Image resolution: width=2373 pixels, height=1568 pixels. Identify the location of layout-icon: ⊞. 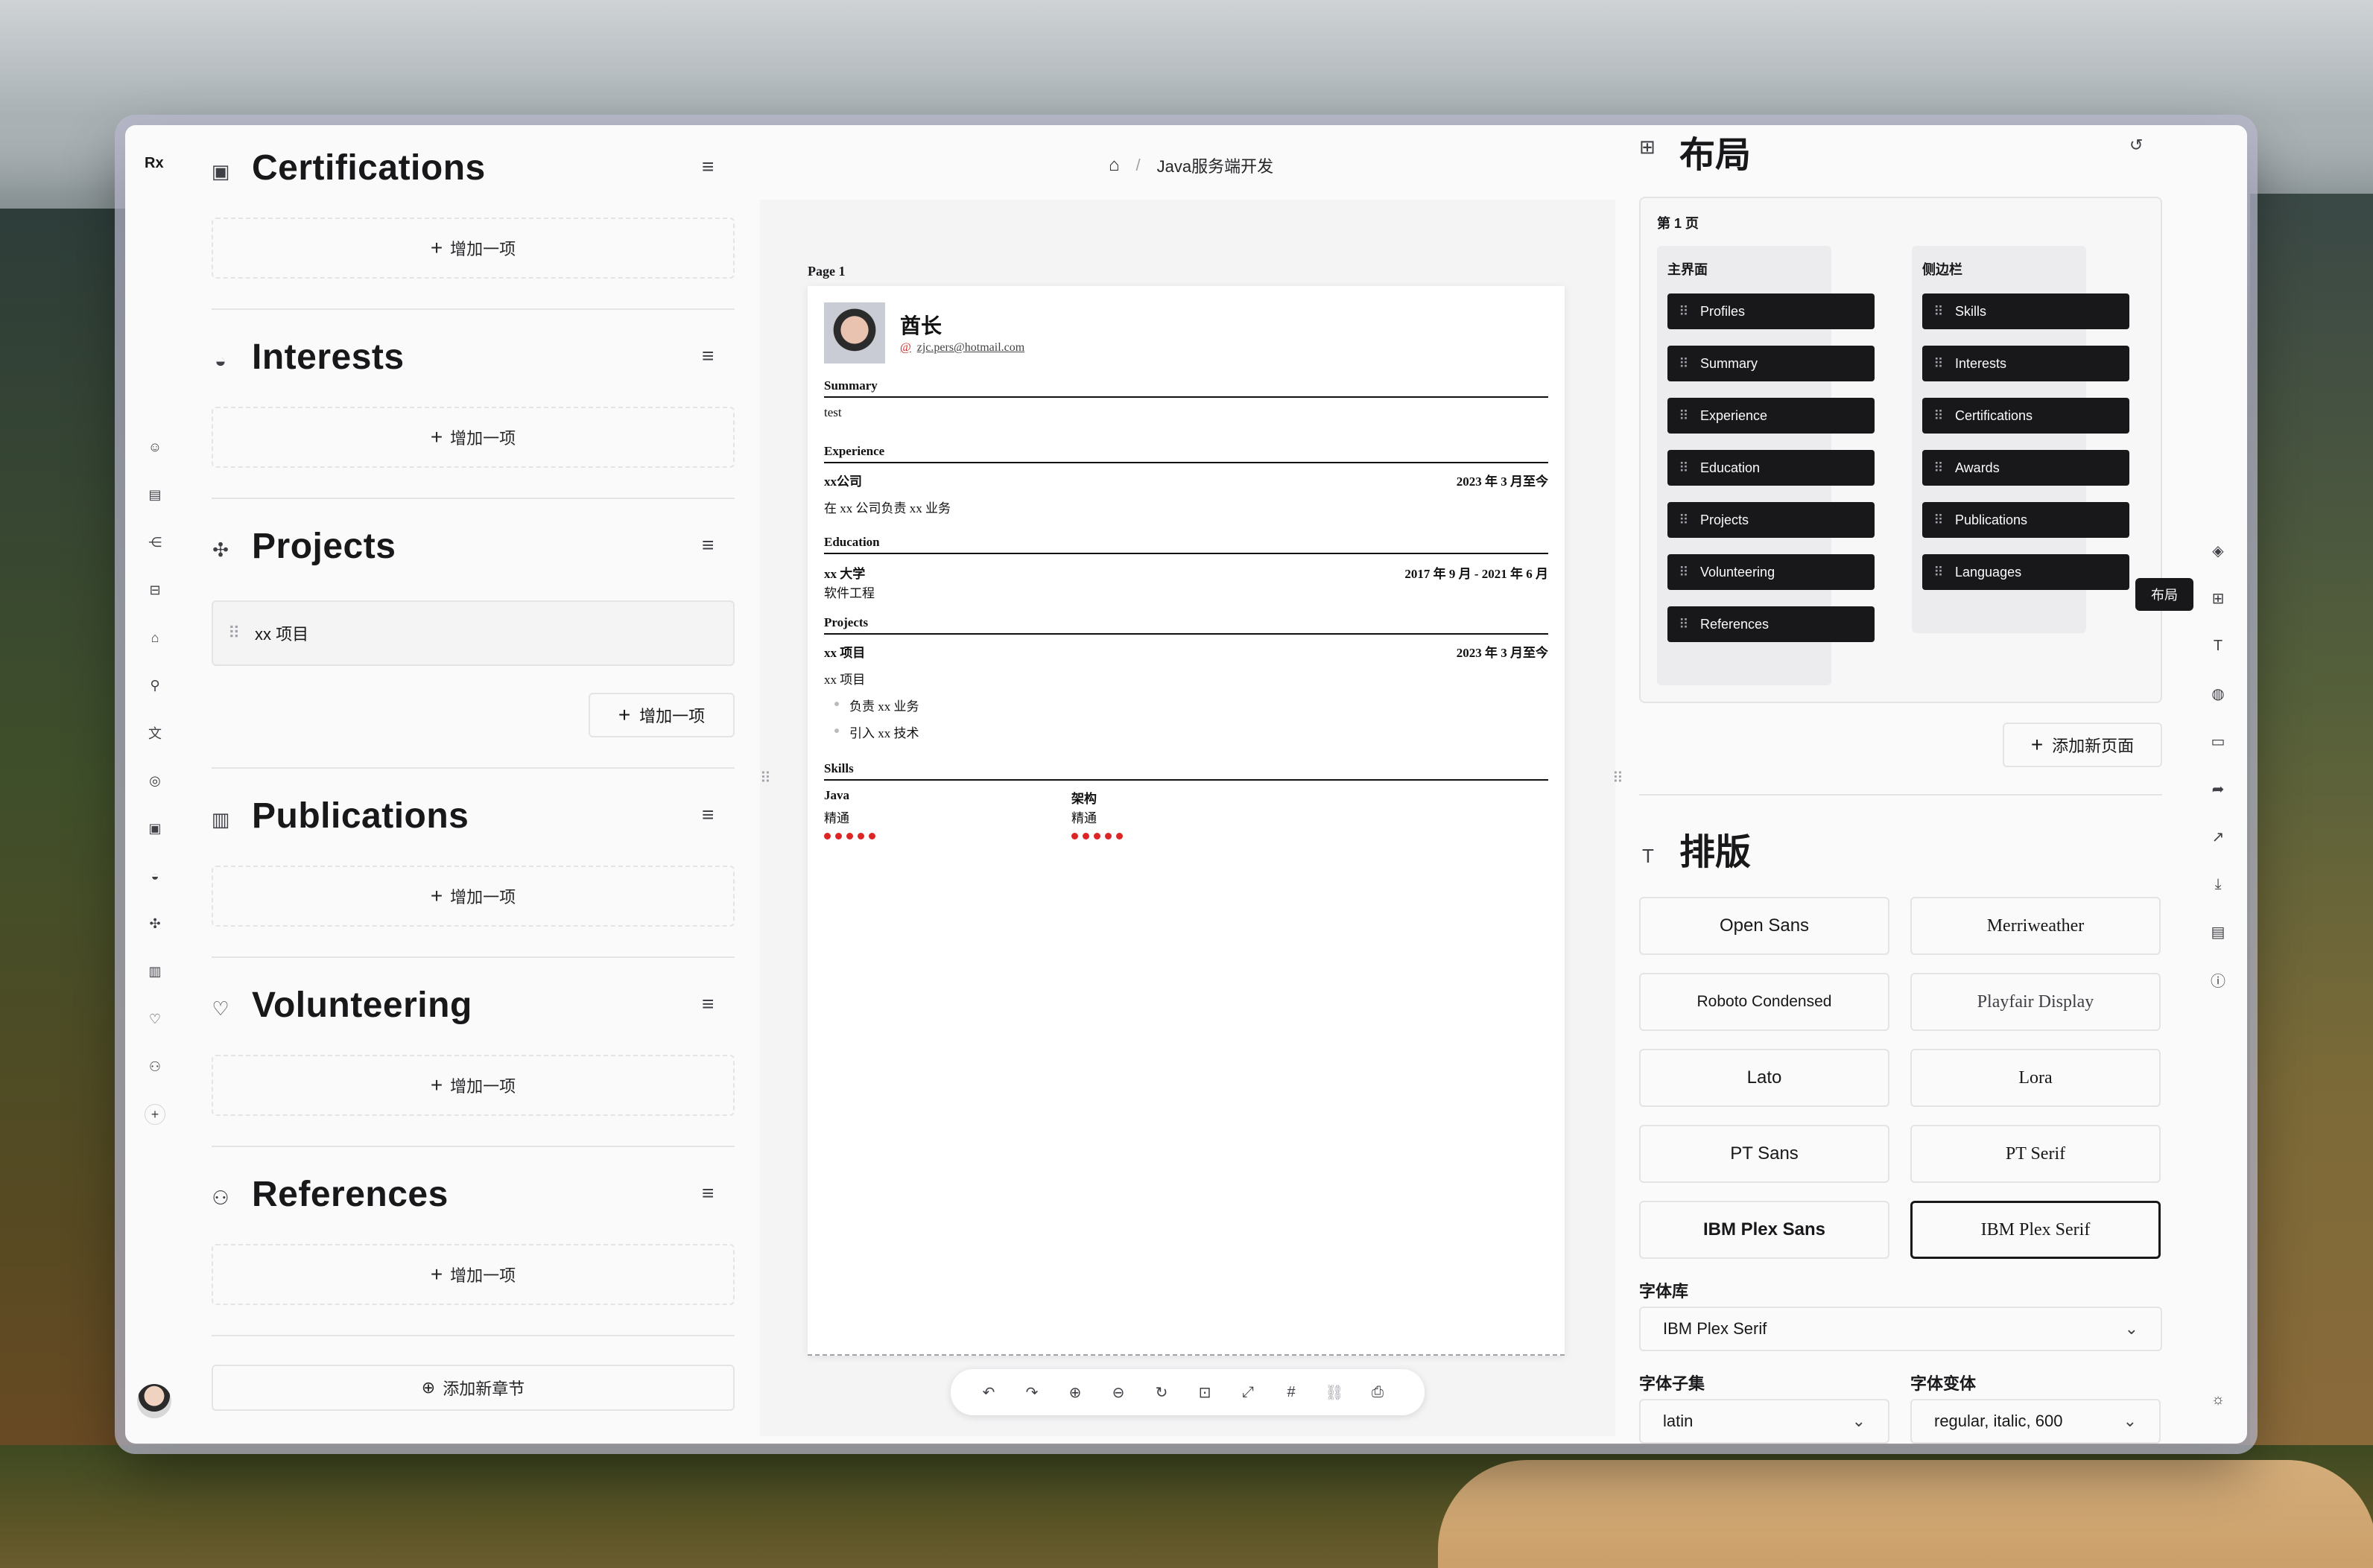
(2218, 598).